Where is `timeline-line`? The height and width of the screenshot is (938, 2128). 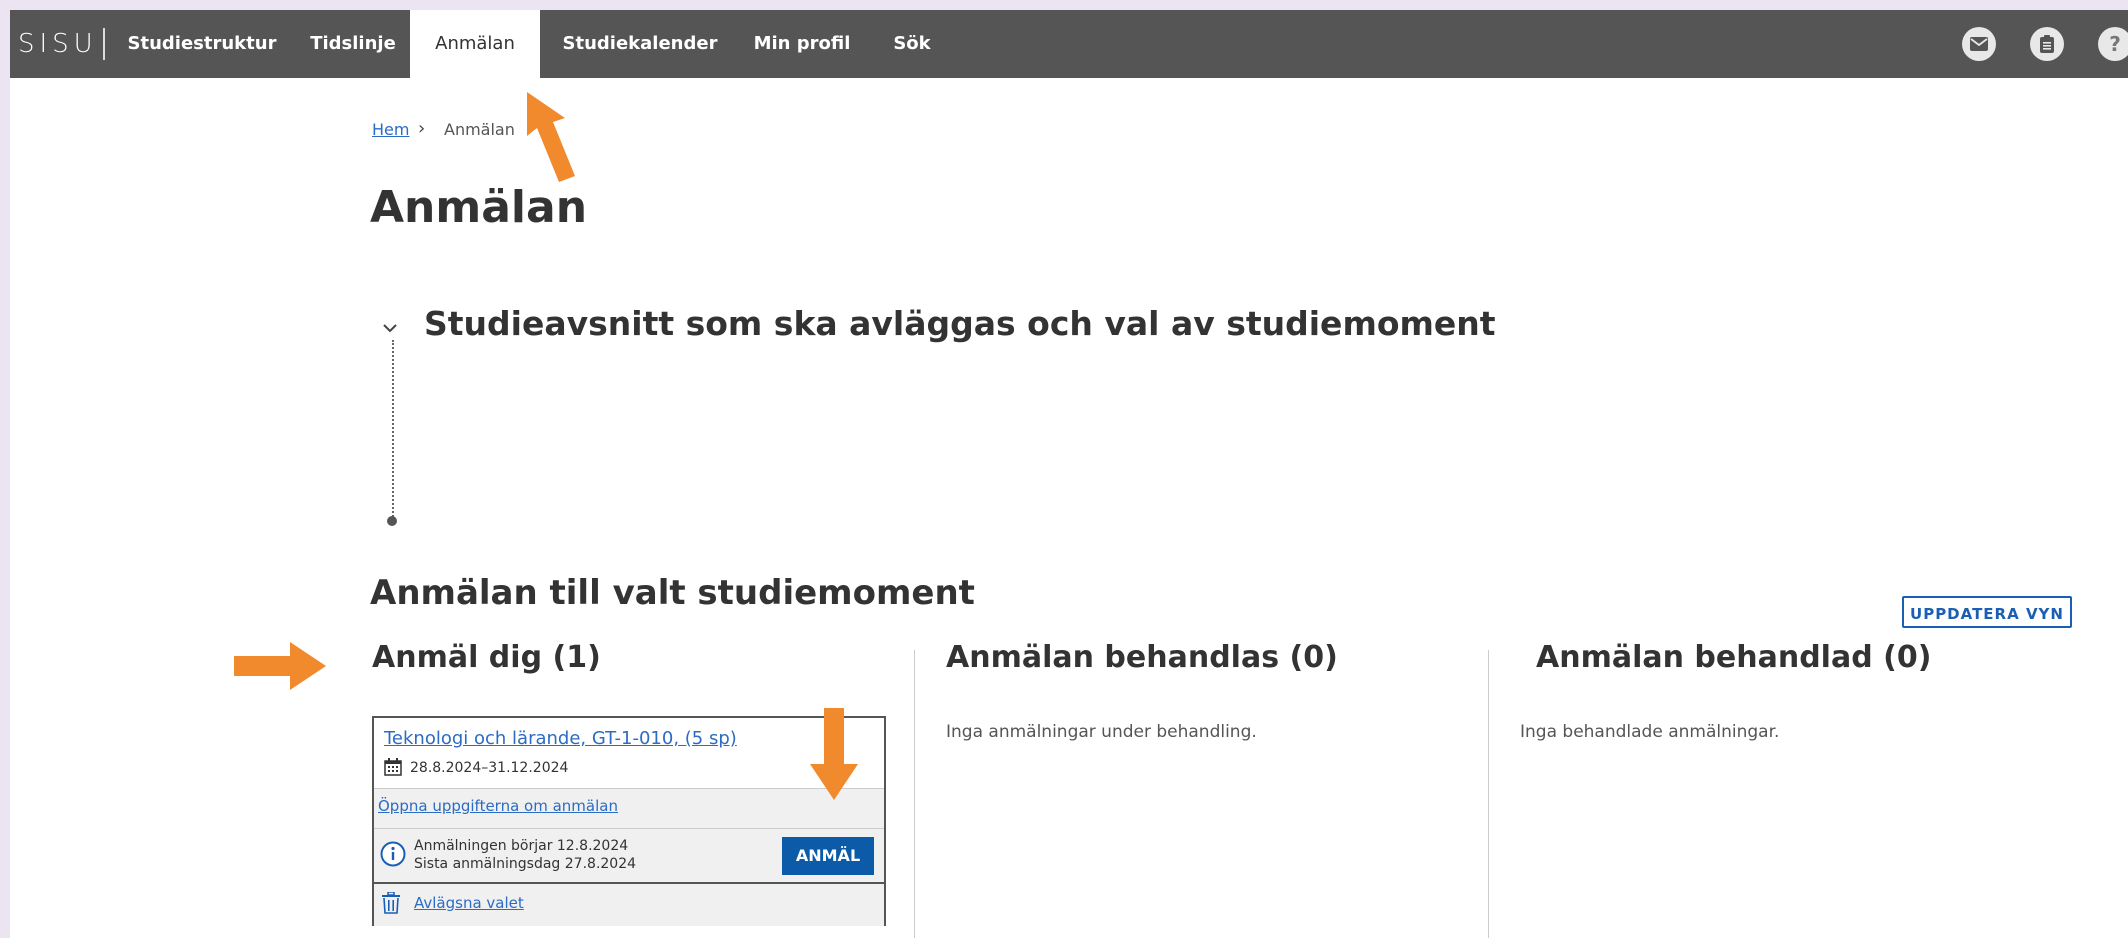
timeline-line is located at coordinates (393, 430).